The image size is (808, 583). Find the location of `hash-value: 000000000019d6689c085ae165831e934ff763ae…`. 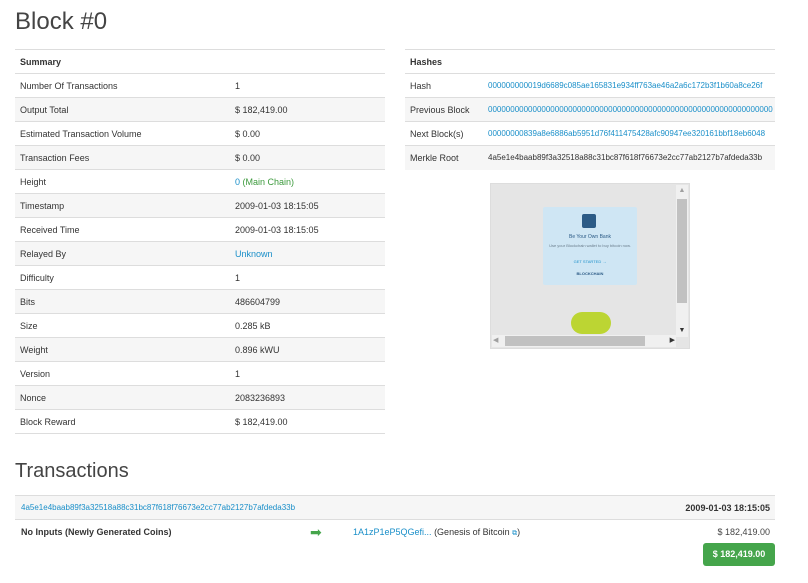

hash-value: 000000000019d6689c085ae165831e934ff763ae… is located at coordinates (629, 85).